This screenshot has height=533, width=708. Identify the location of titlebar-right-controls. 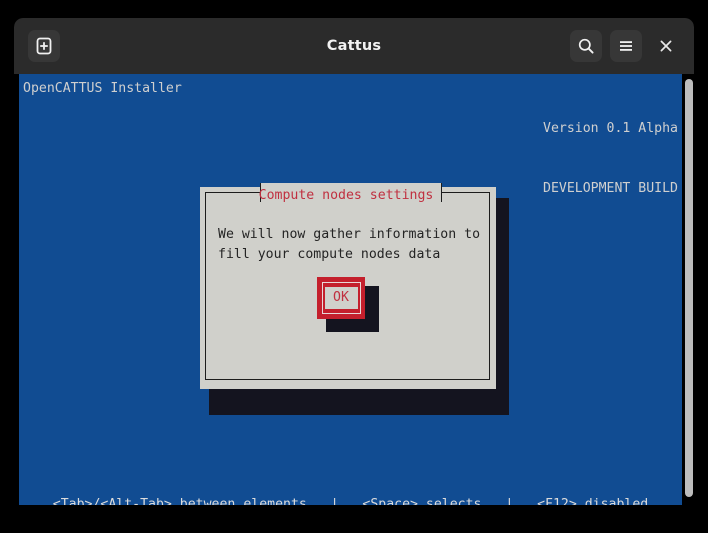
(626, 46).